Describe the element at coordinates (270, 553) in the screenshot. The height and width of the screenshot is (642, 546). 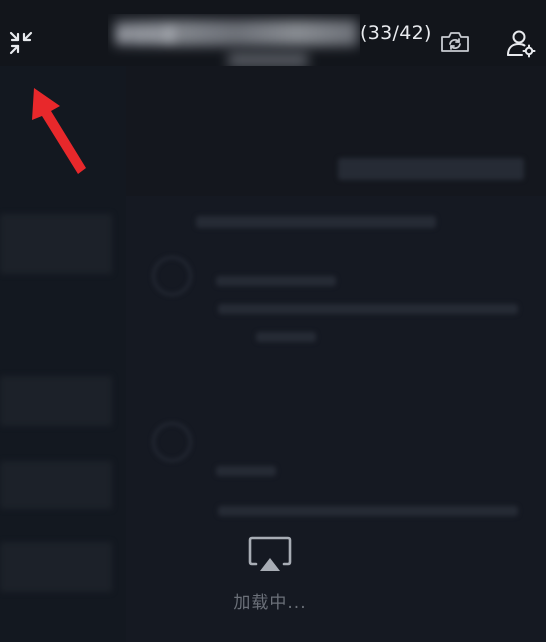
I see `screen-cast-icon` at that location.